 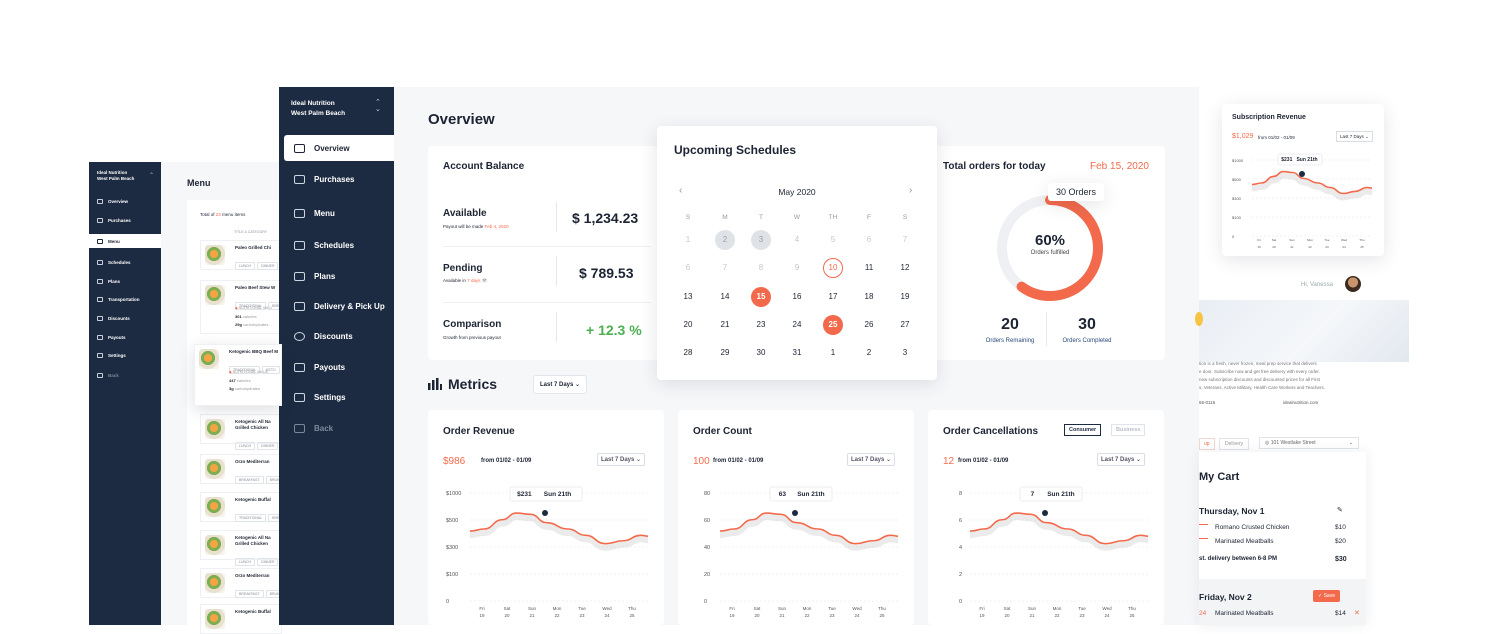 I want to click on calendar-day: 11, so click(x=869, y=268).